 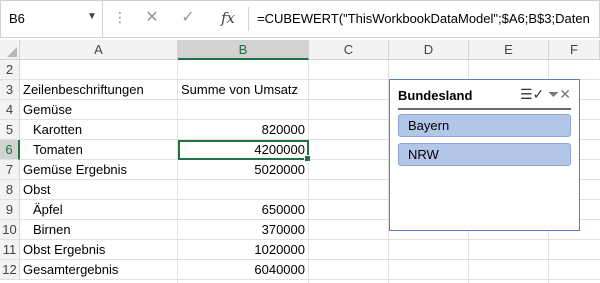 I want to click on column-header-a: A, so click(x=99, y=50).